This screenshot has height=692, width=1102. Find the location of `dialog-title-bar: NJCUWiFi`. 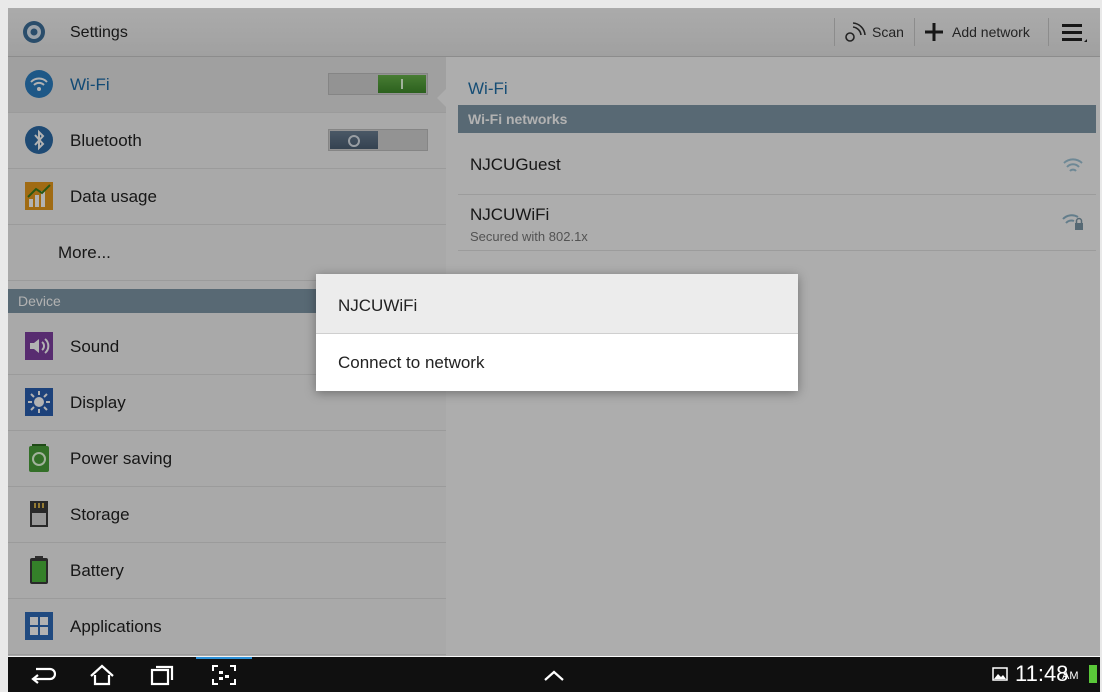

dialog-title-bar: NJCUWiFi is located at coordinates (557, 304).